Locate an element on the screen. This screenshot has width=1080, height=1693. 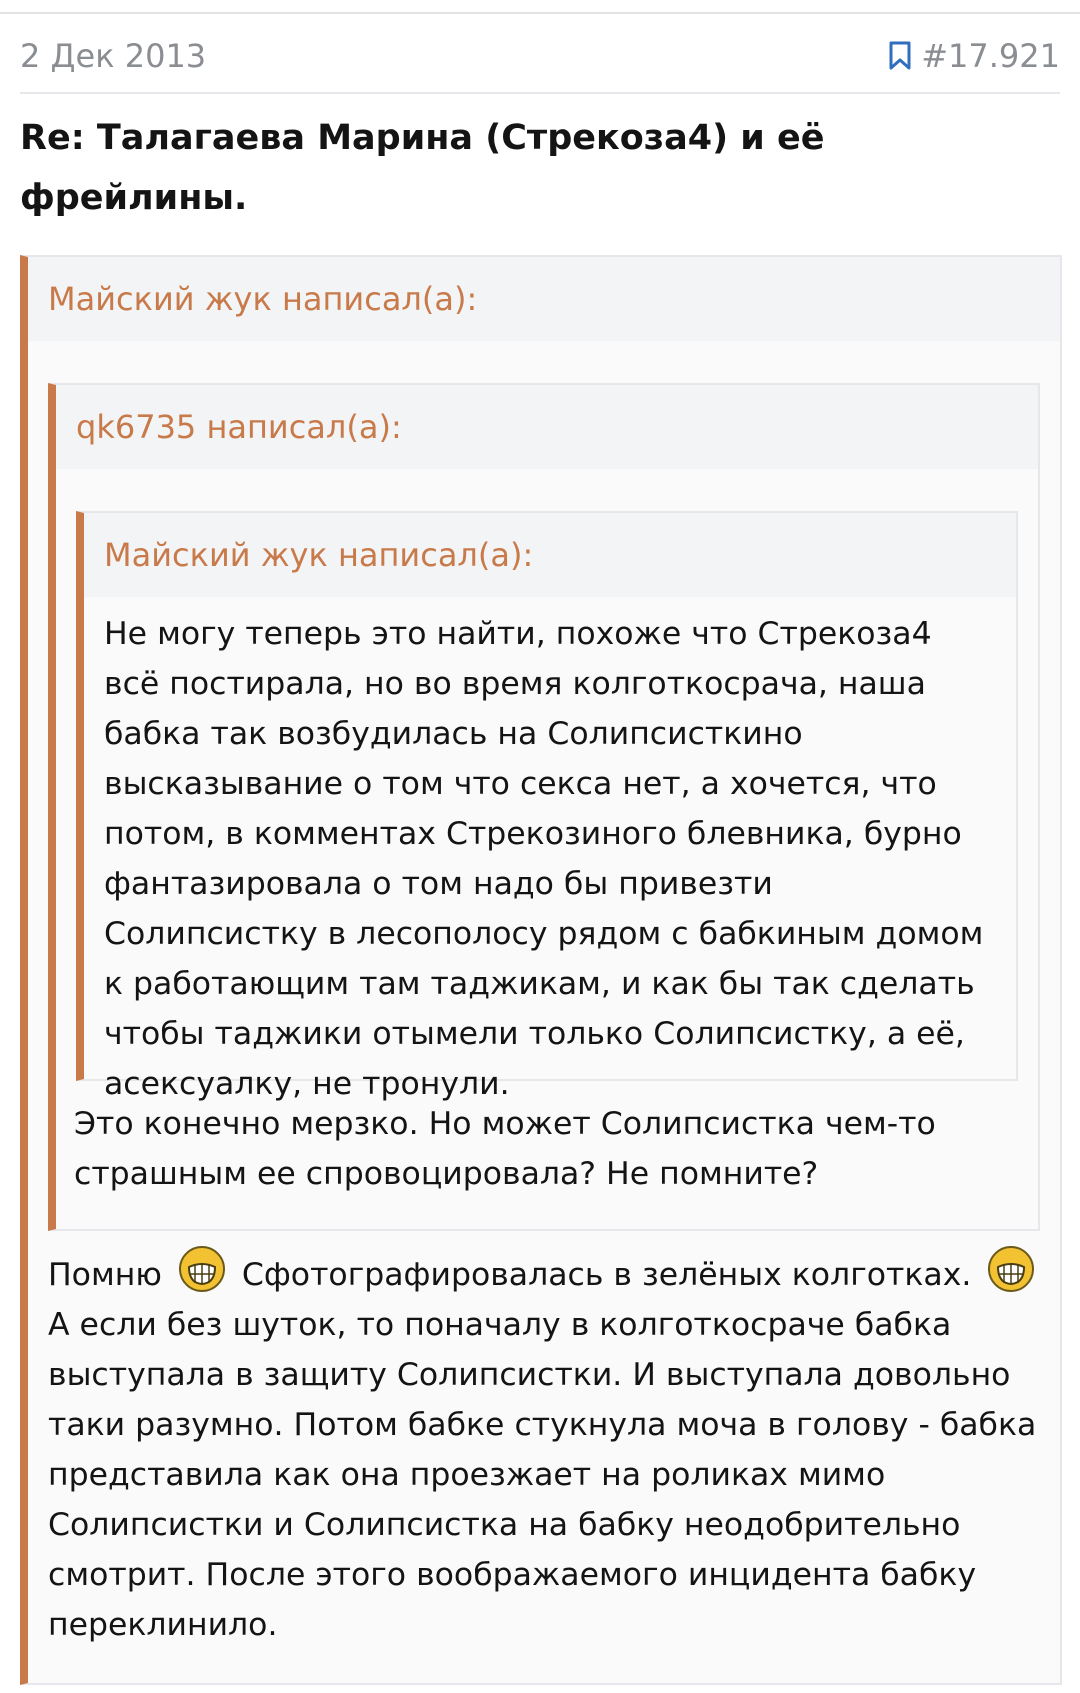
quote-author: qk6735 написал(а): is located at coordinates (547, 427).